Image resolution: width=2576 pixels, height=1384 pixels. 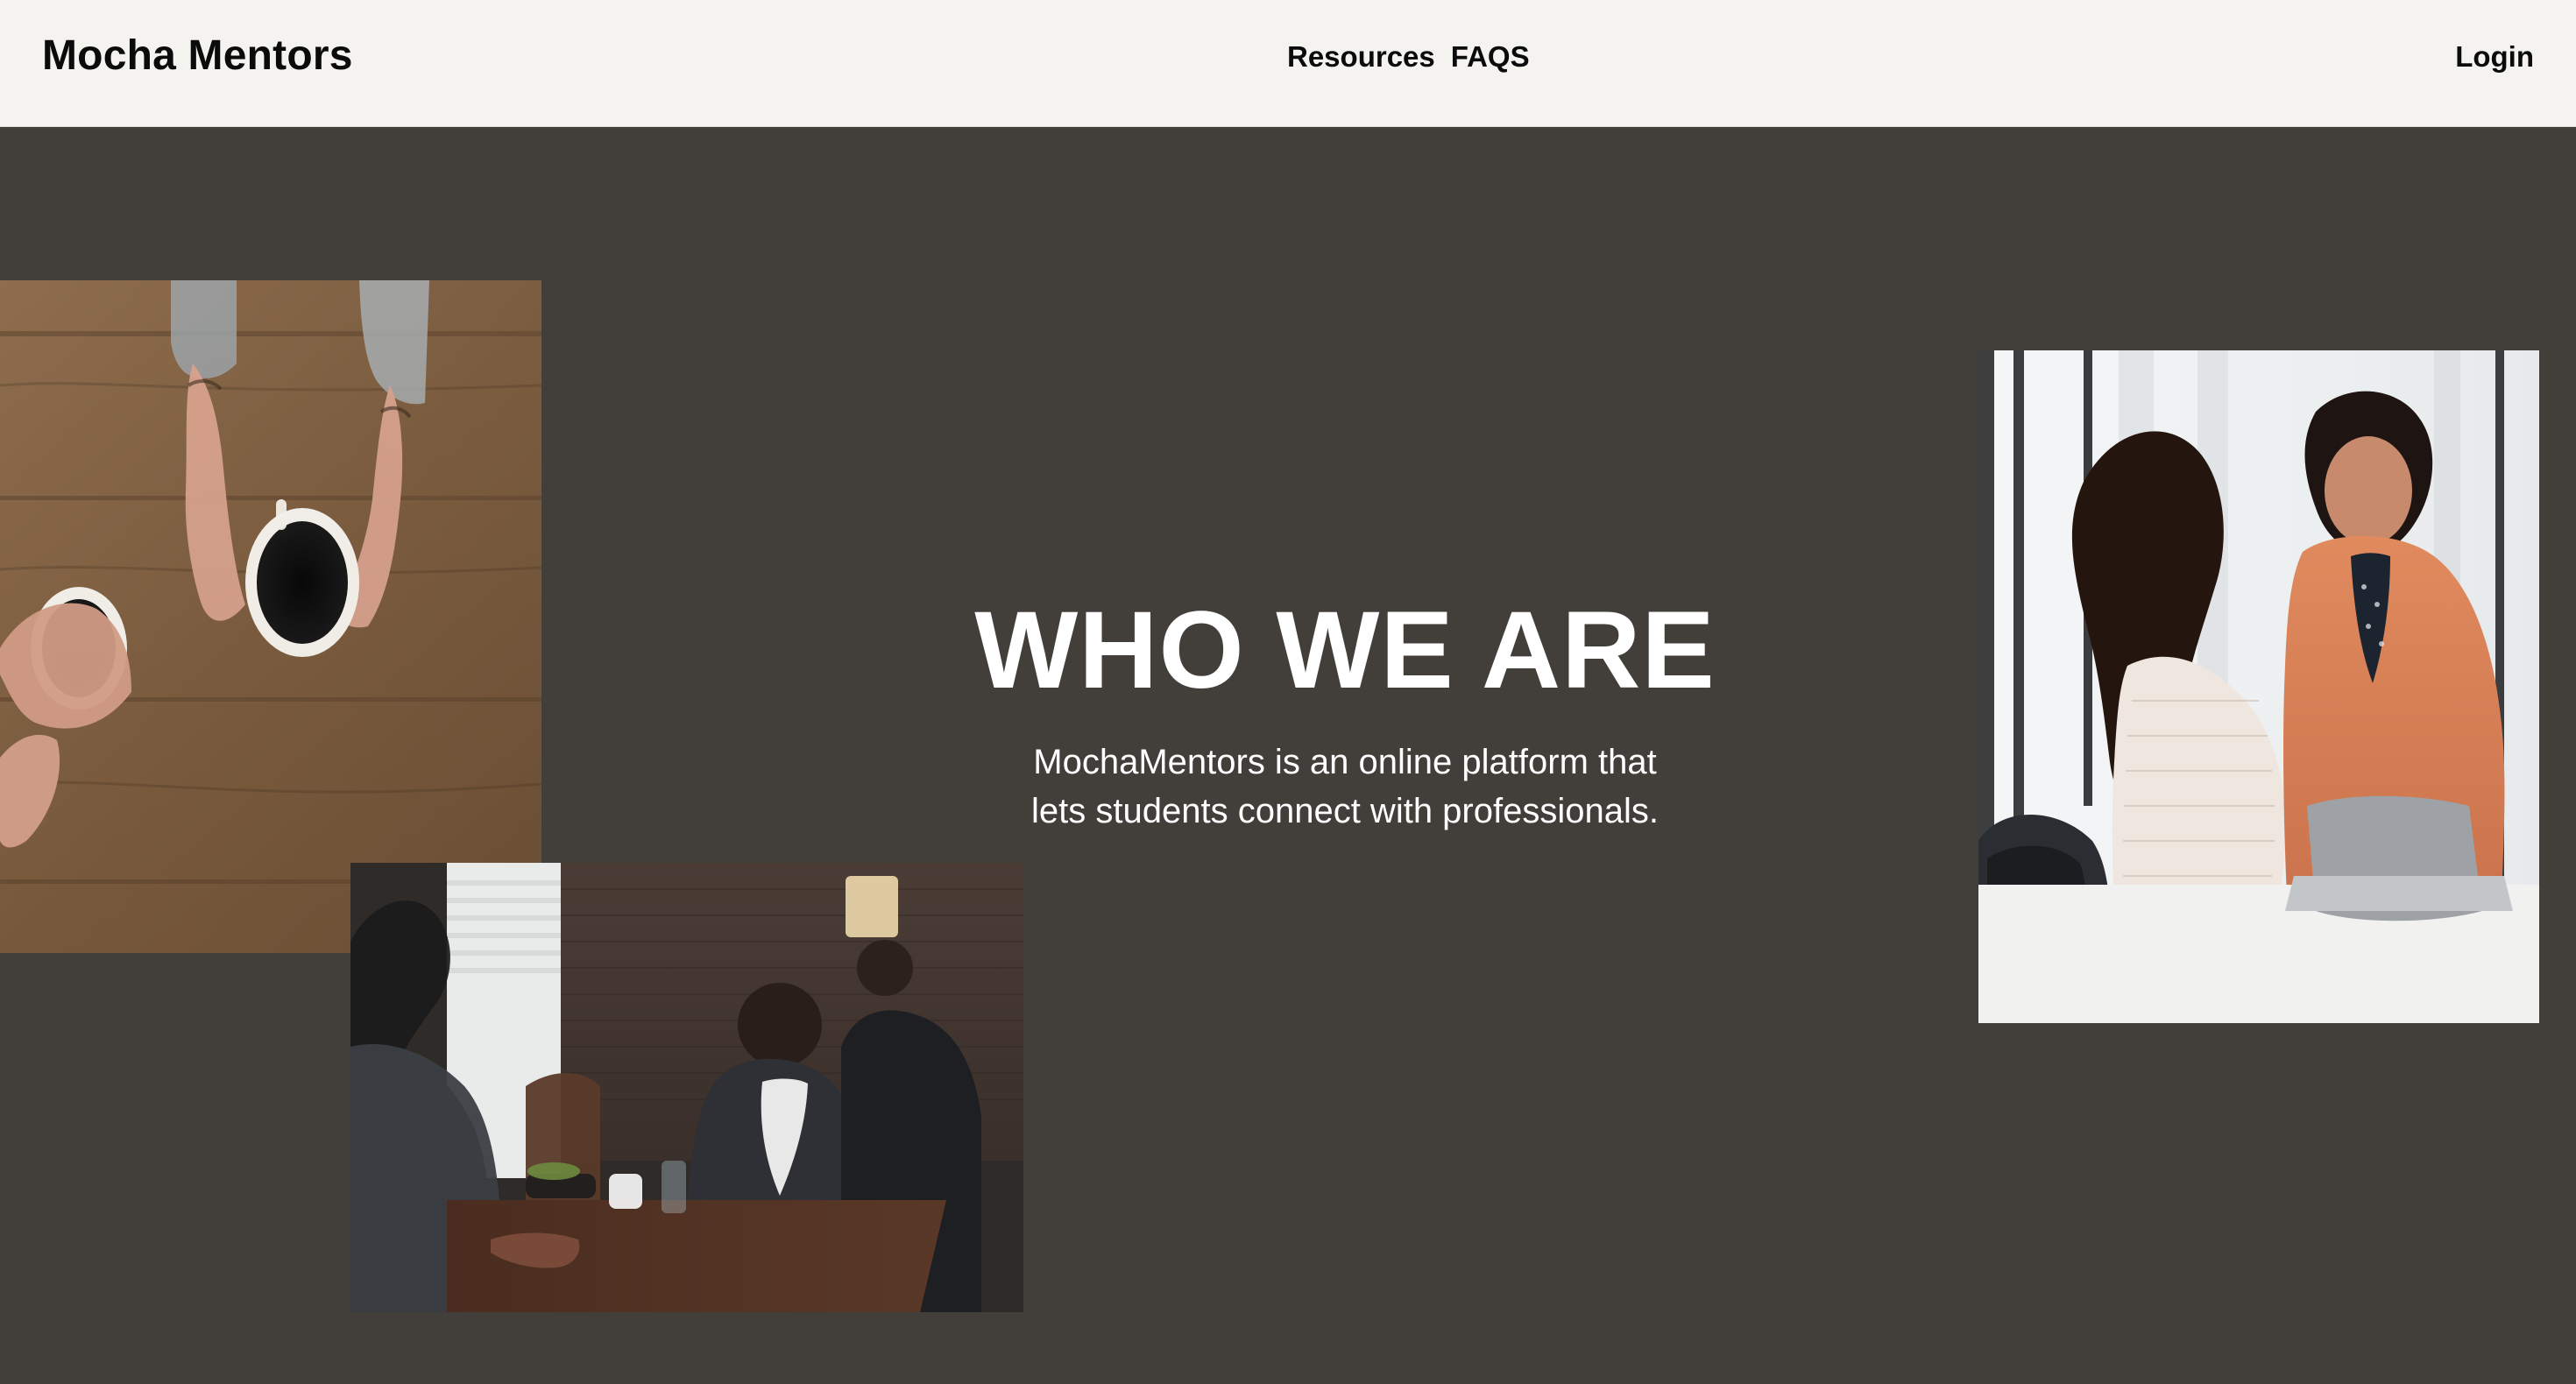 What do you see at coordinates (1490, 57) in the screenshot?
I see `nav-faqs: FAQS` at bounding box center [1490, 57].